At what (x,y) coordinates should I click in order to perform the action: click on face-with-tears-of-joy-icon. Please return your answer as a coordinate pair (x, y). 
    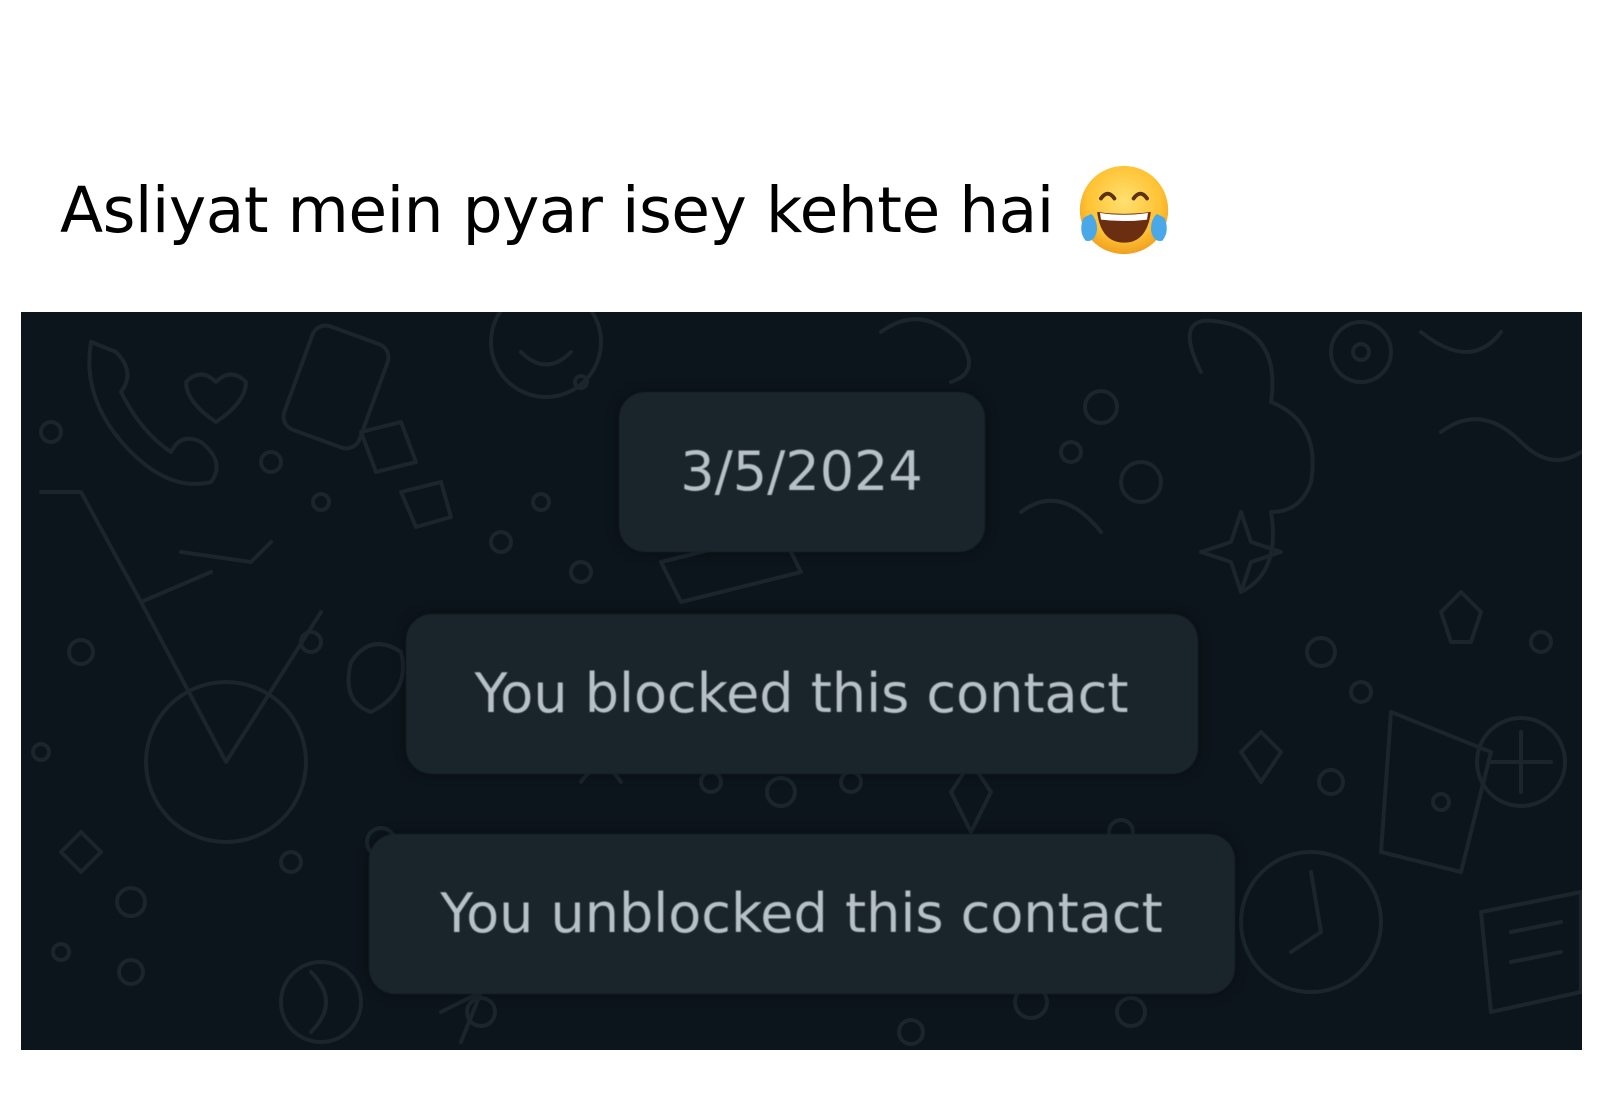
    Looking at the image, I should click on (1124, 210).